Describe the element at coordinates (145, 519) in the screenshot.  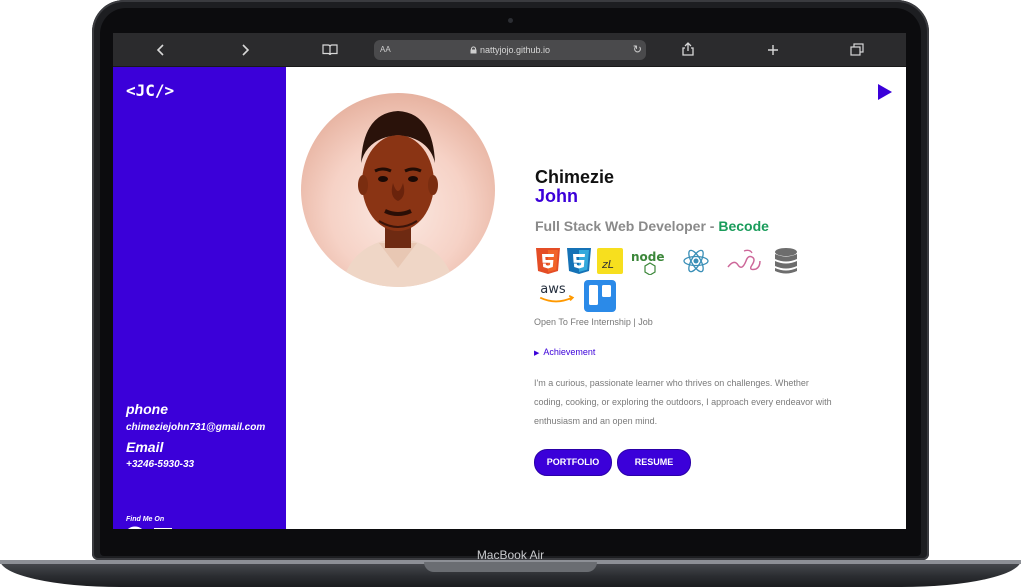
I see `find-me-label: Find Me On` at that location.